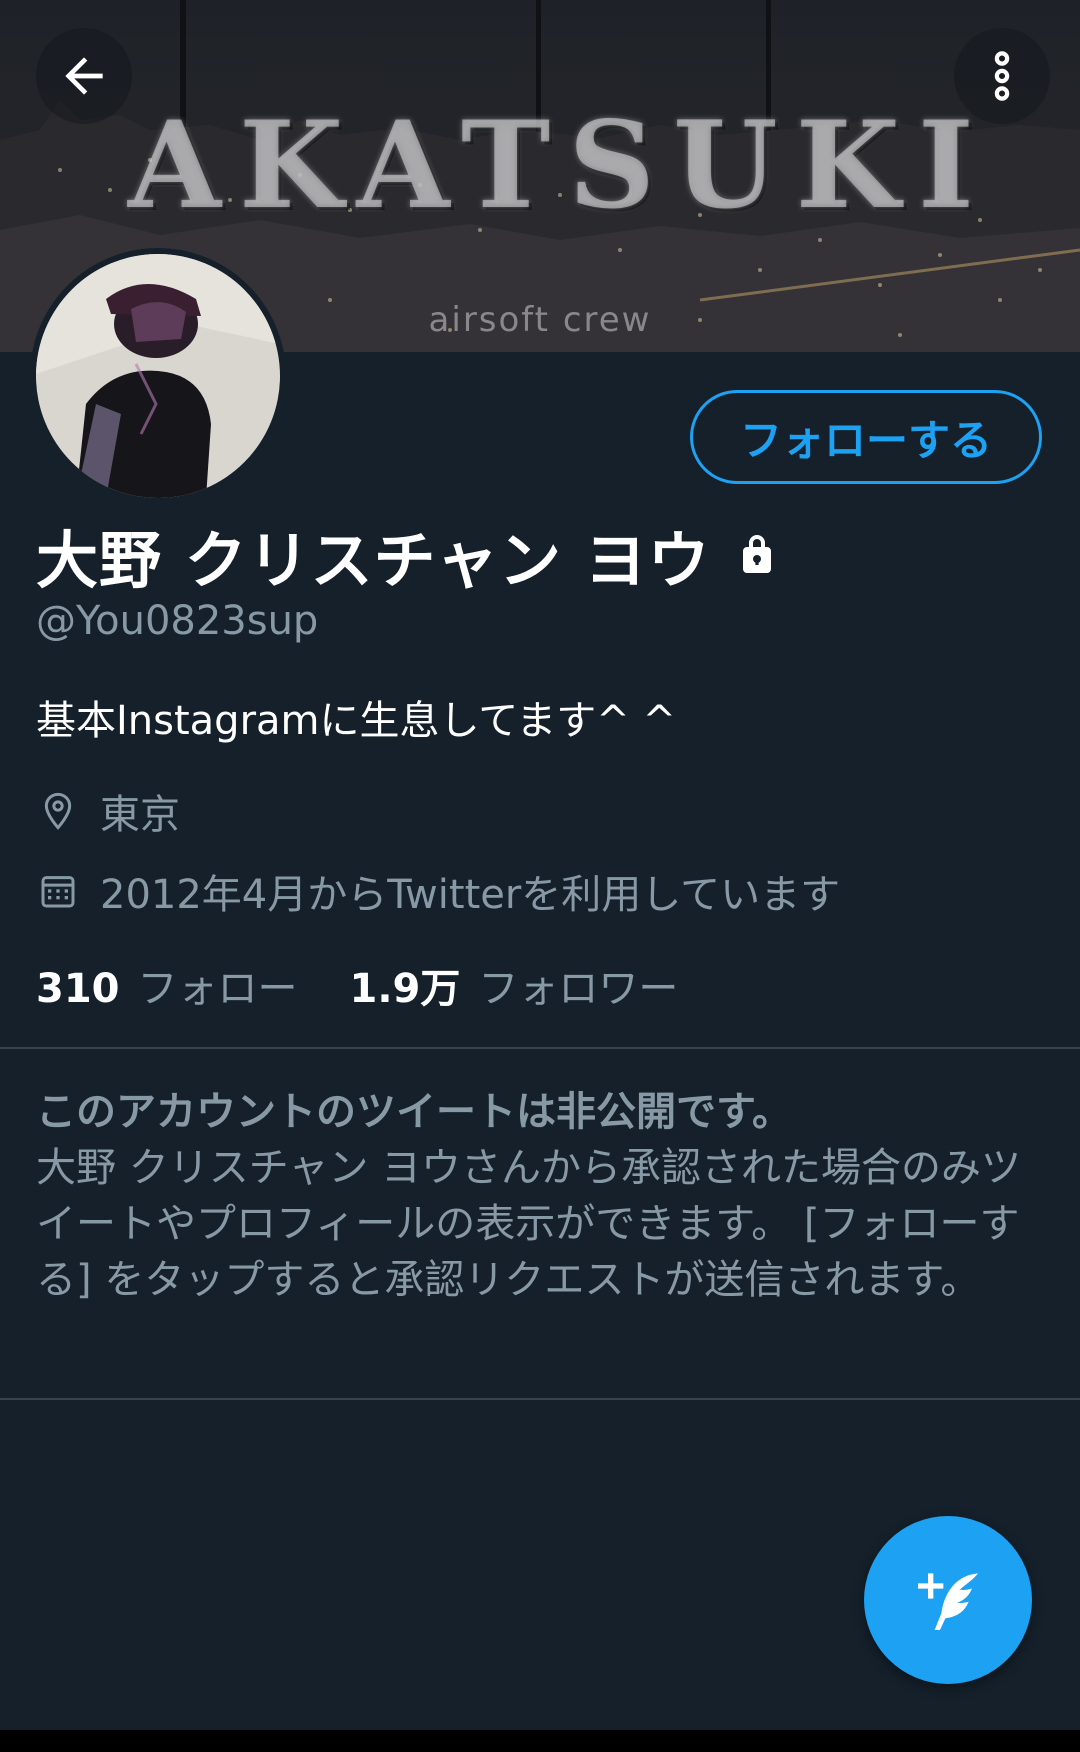 This screenshot has width=1080, height=1752. Describe the element at coordinates (470, 895) in the screenshot. I see `joined-text: 2012年4月からTwitterを利用しています` at that location.